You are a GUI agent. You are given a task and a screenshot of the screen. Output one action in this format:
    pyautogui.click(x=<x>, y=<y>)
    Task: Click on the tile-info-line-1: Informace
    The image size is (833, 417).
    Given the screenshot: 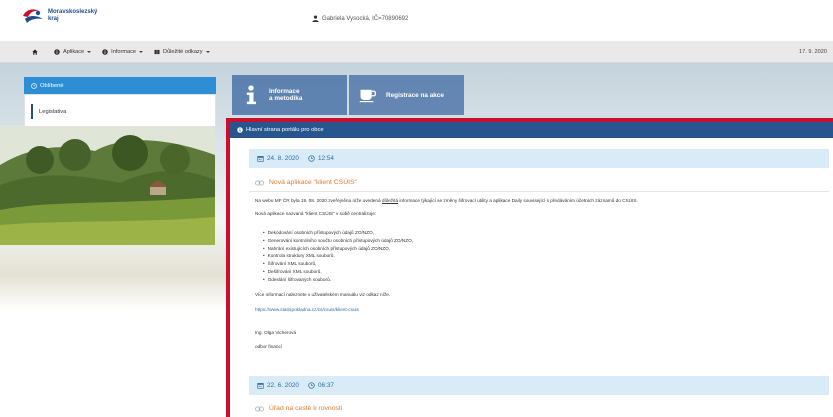 What is the action you would take?
    pyautogui.click(x=284, y=91)
    